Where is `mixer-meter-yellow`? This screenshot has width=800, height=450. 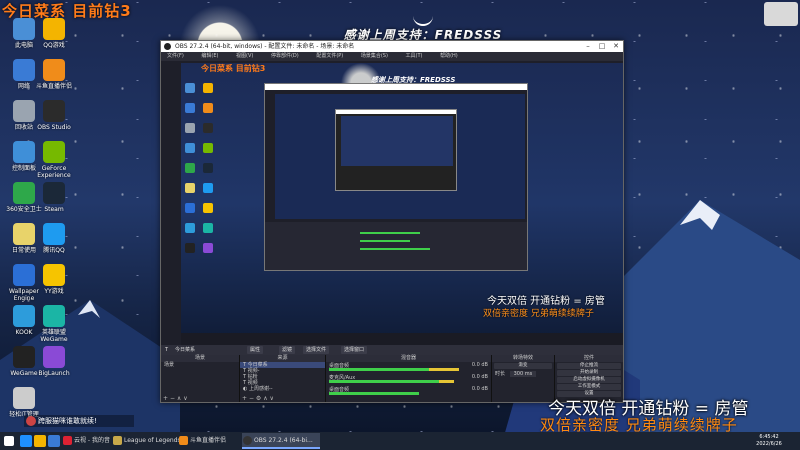
mixer-meter-yellow is located at coordinates (444, 369).